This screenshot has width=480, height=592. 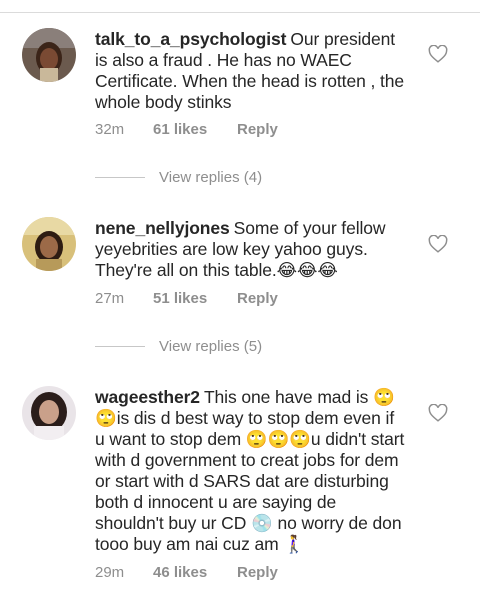 What do you see at coordinates (110, 572) in the screenshot?
I see `comment-time: 29m` at bounding box center [110, 572].